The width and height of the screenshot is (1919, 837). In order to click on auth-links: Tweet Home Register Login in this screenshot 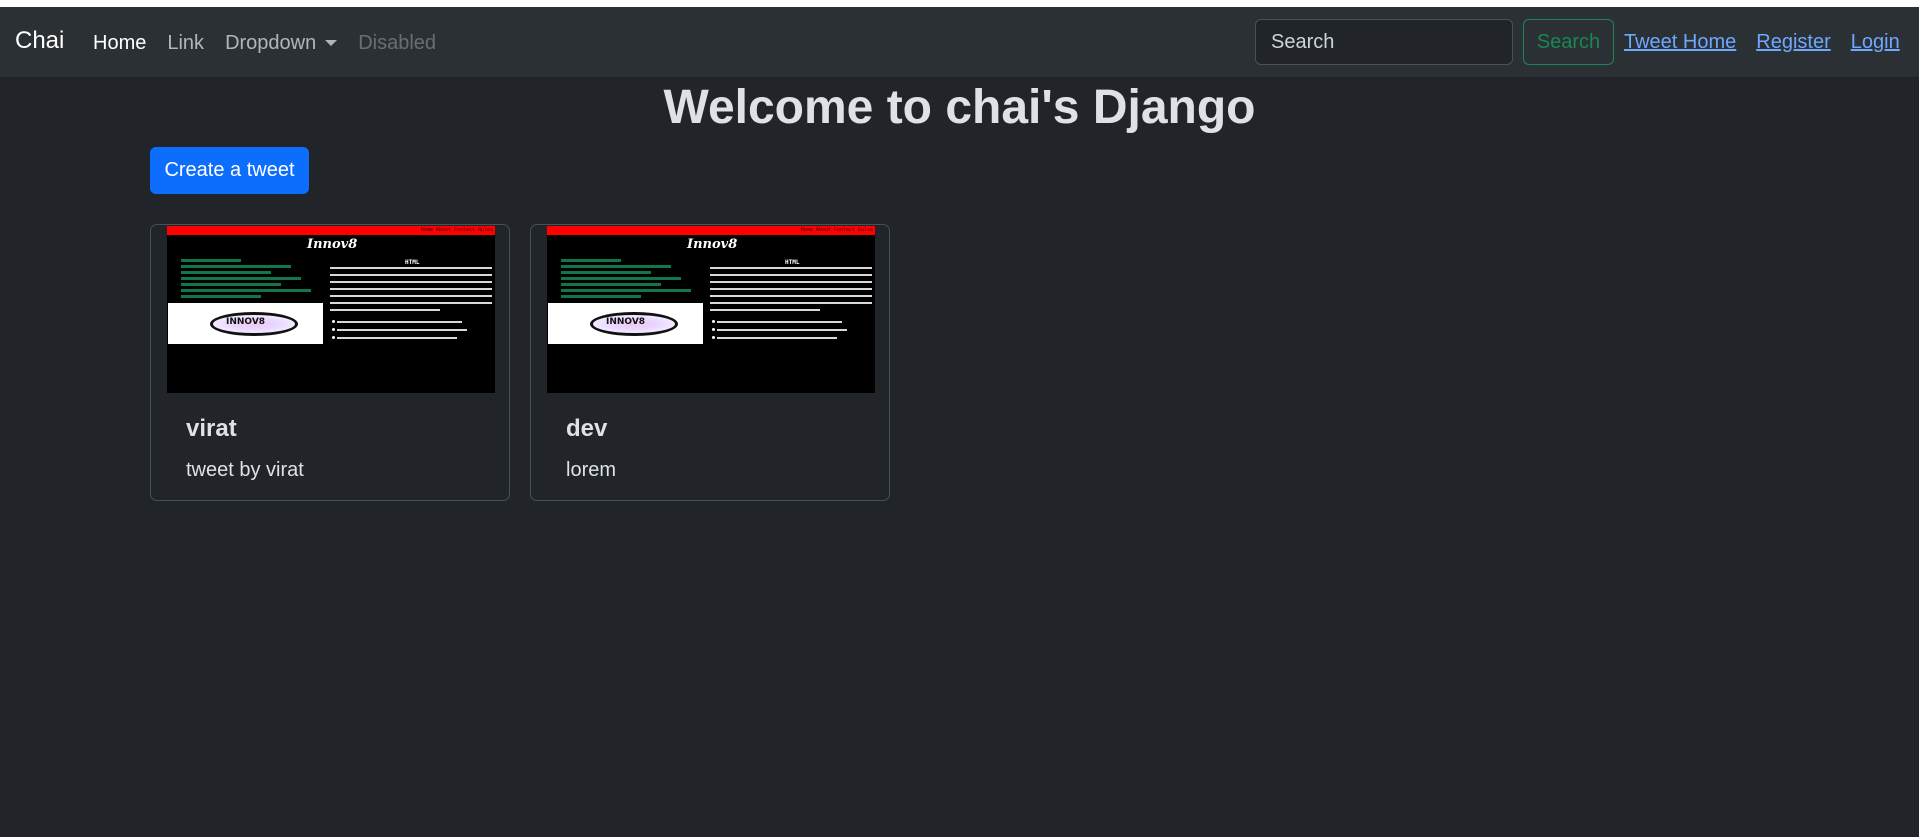, I will do `click(1771, 42)`.